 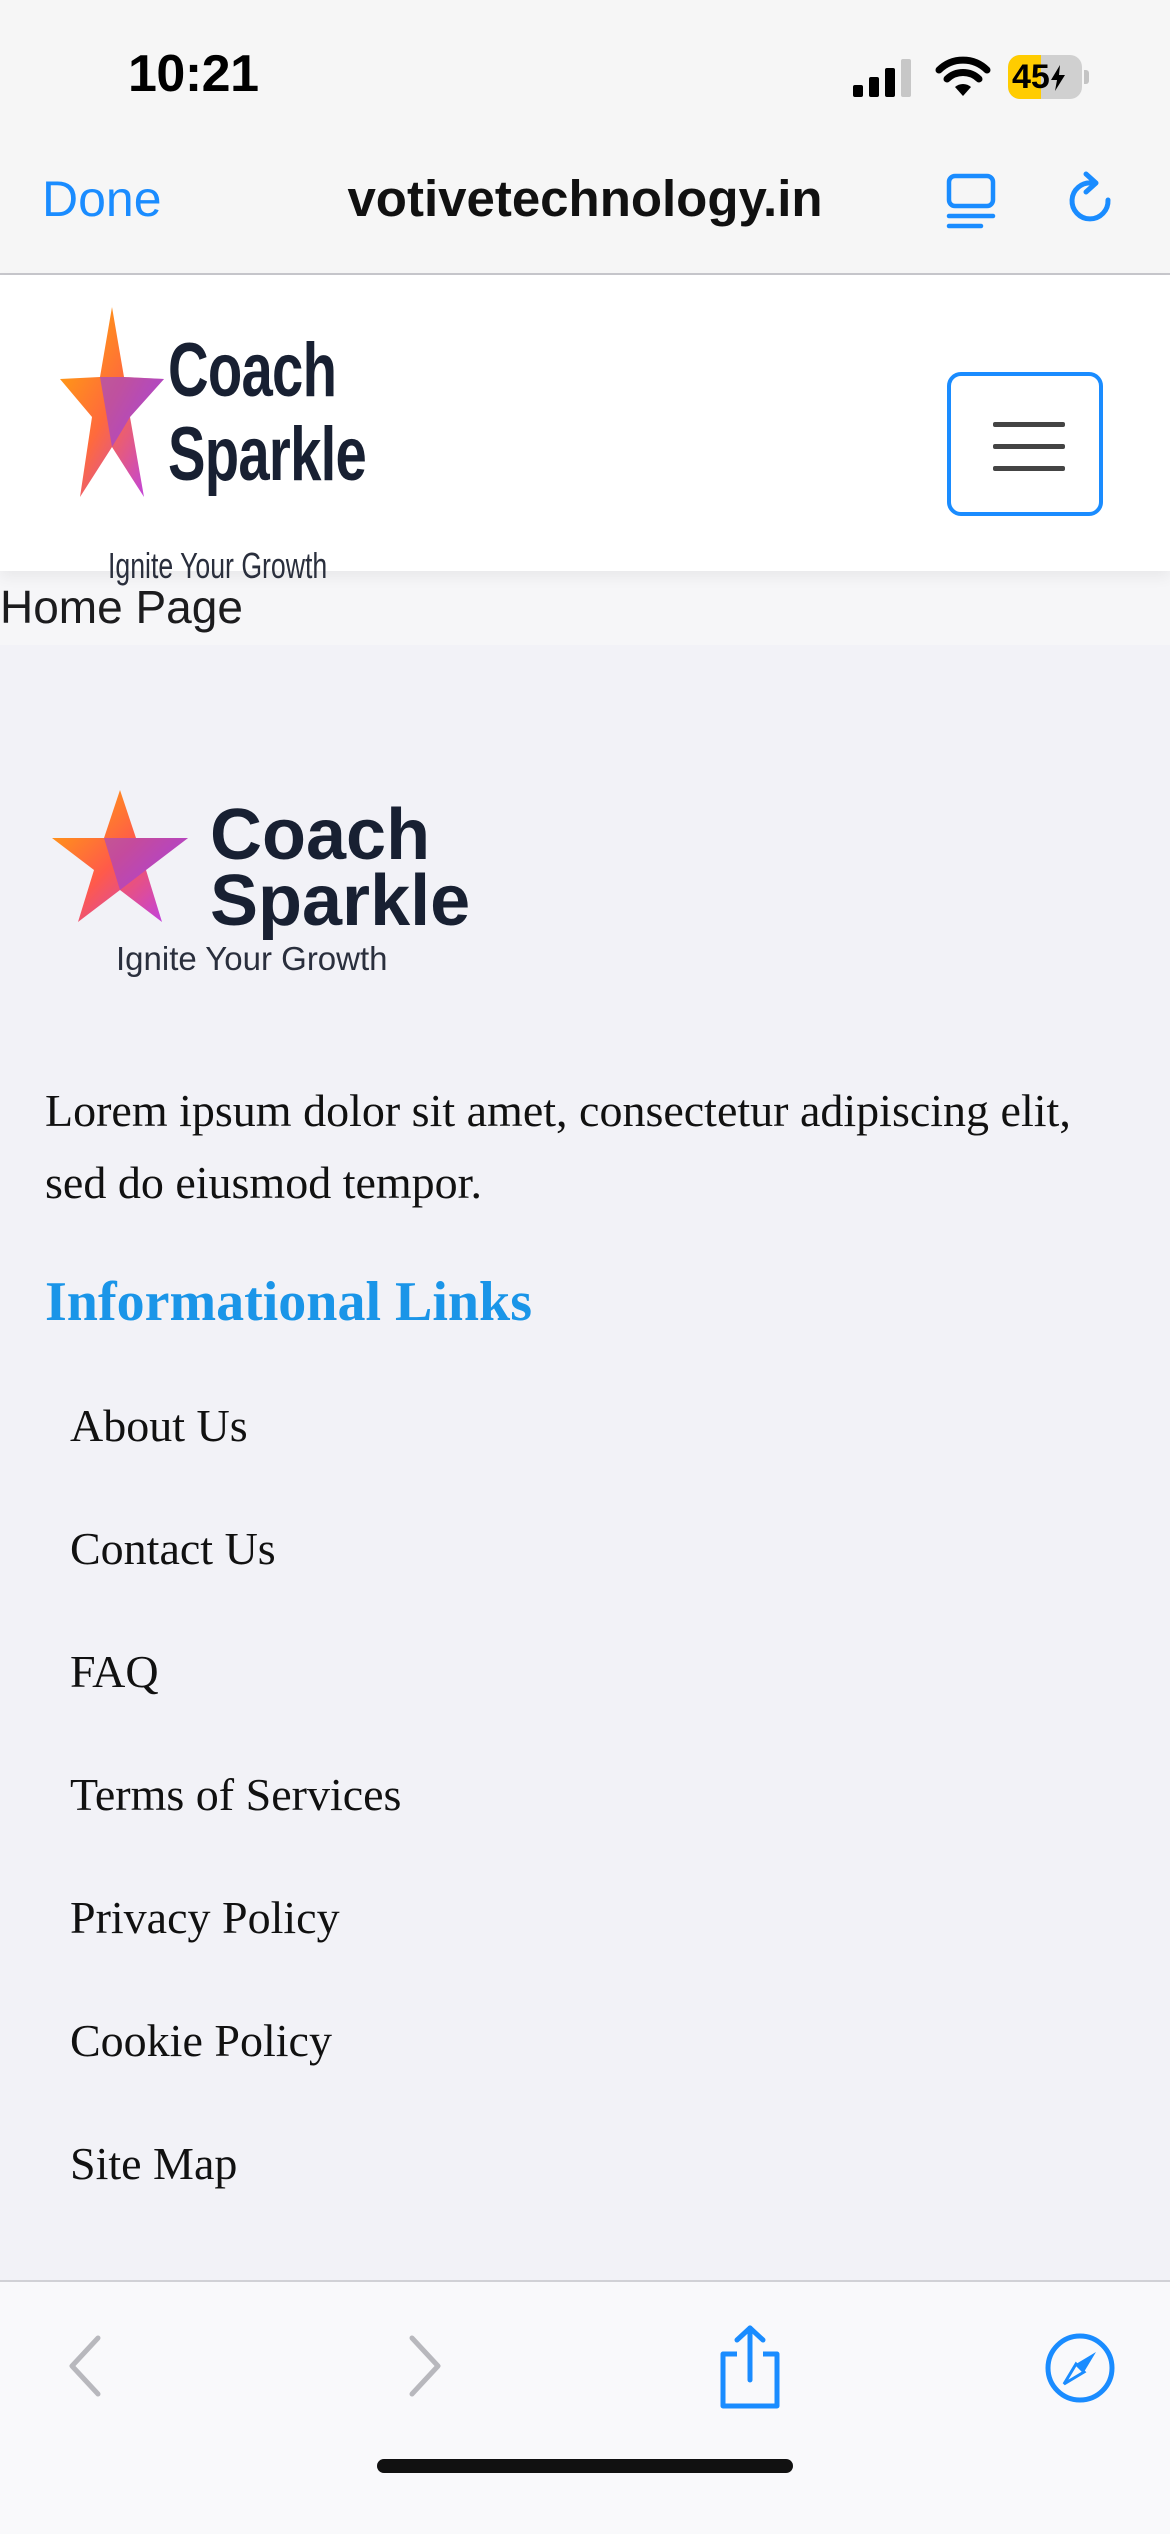 I want to click on home-indicator, so click(x=585, y=2466).